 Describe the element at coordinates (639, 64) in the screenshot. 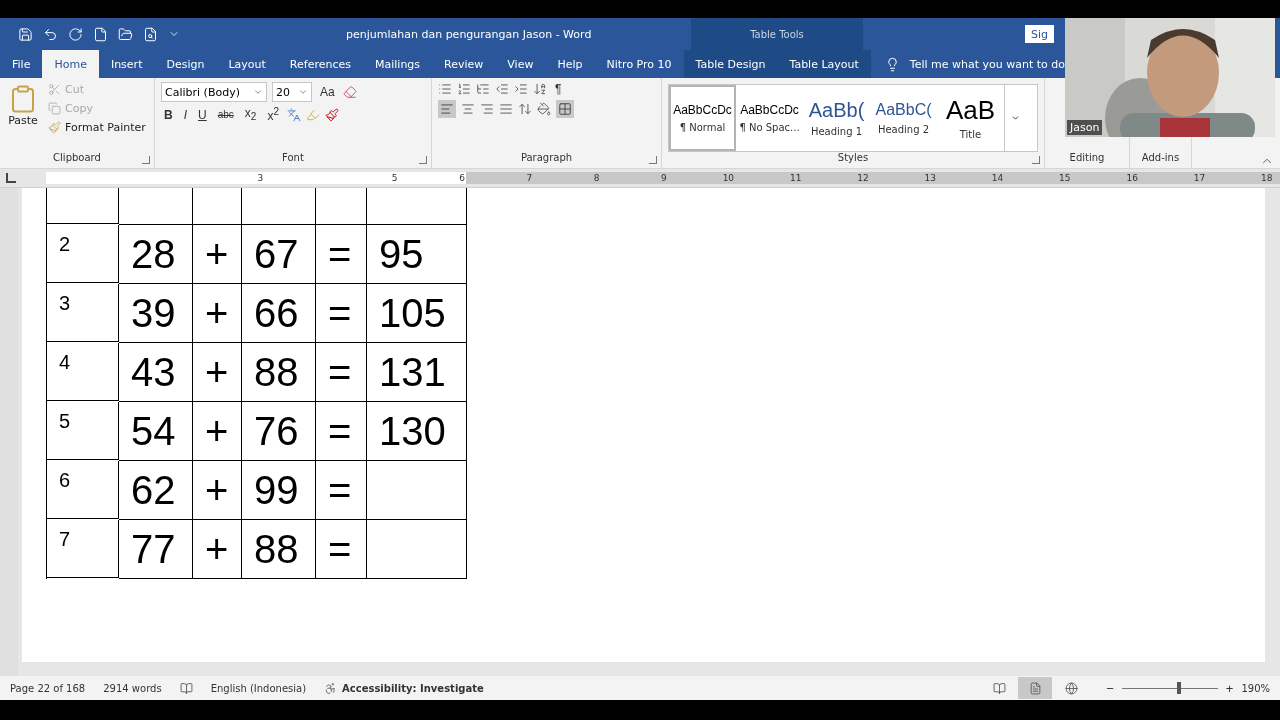

I see `ribbon-tab: Nitro Pro 10` at that location.